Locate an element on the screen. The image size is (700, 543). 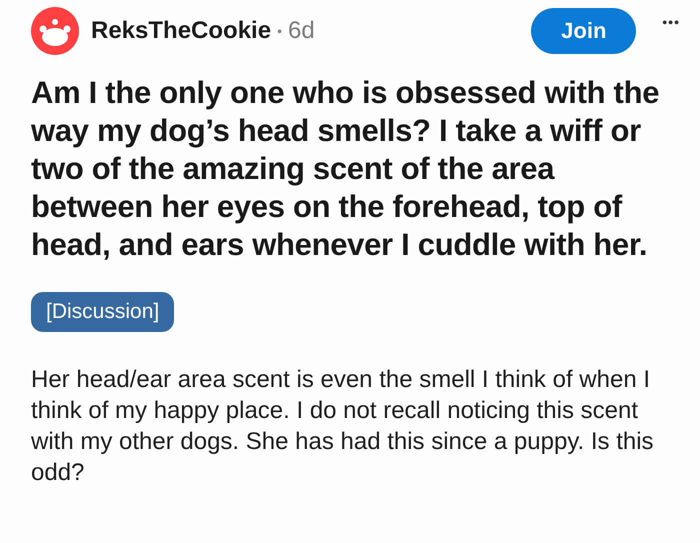
join-button: Join is located at coordinates (583, 31).